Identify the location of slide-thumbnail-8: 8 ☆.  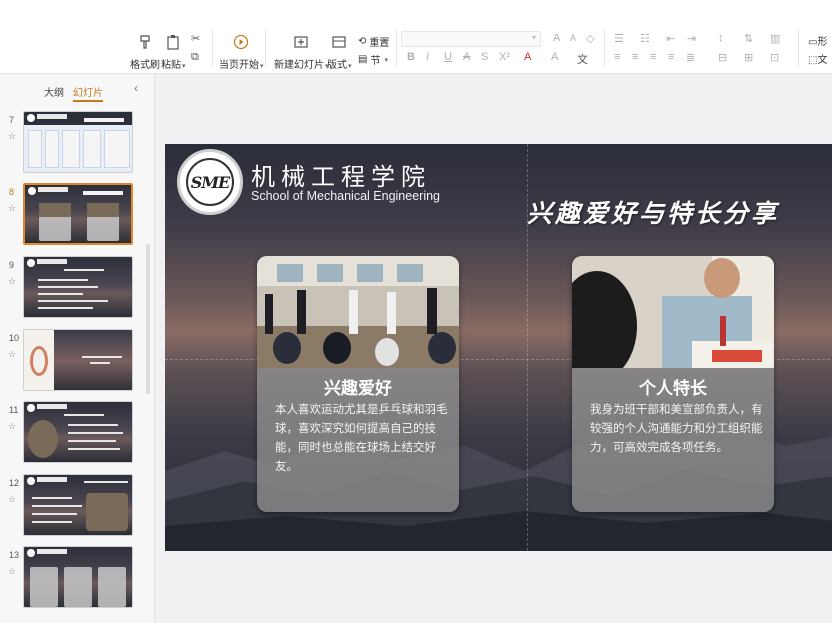
(73, 214).